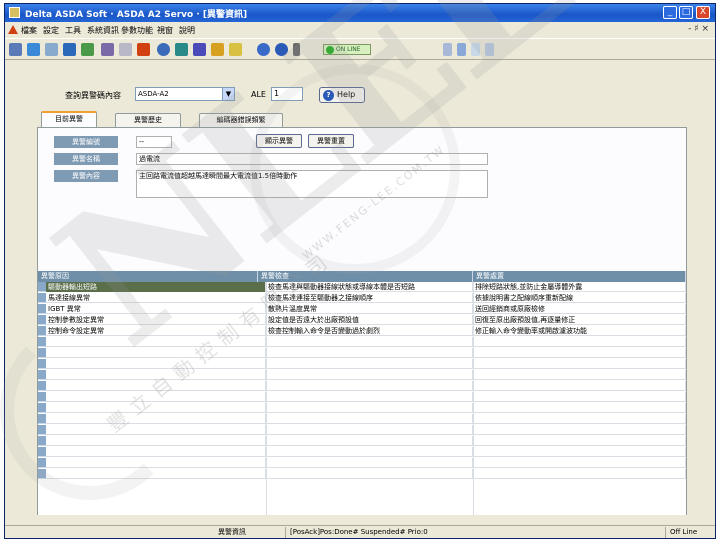  I want to click on io-icon, so click(107, 49).